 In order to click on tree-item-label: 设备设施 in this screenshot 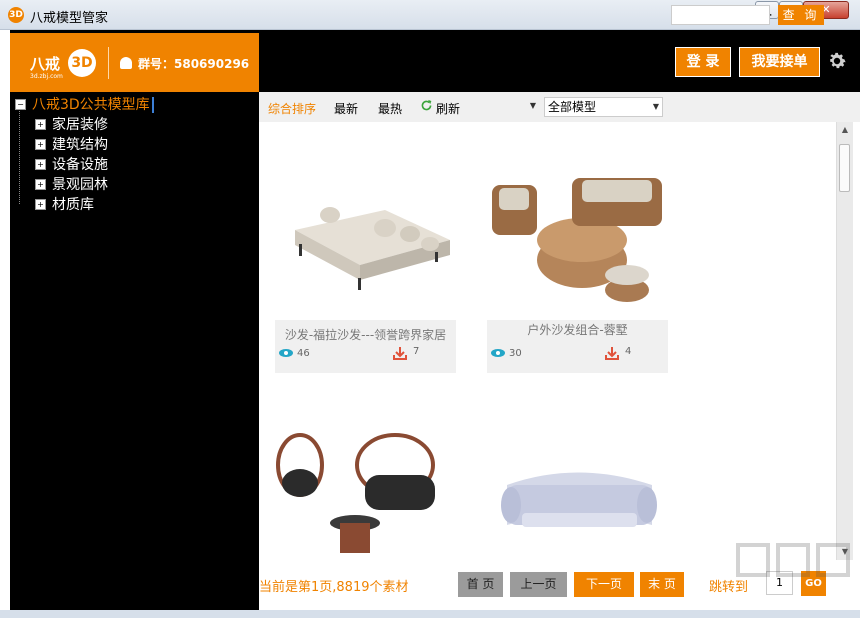, I will do `click(80, 165)`.